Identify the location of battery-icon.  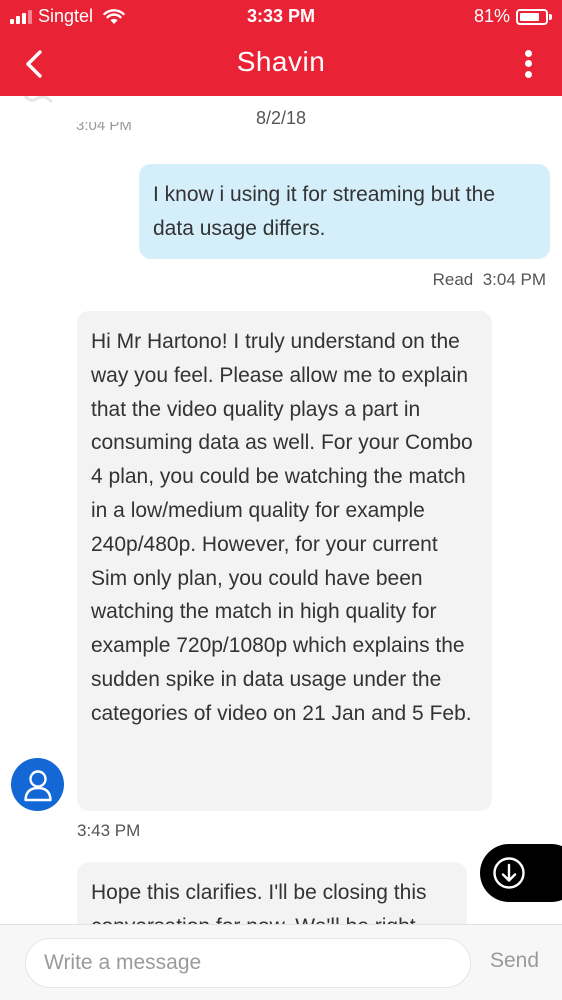
(532, 16).